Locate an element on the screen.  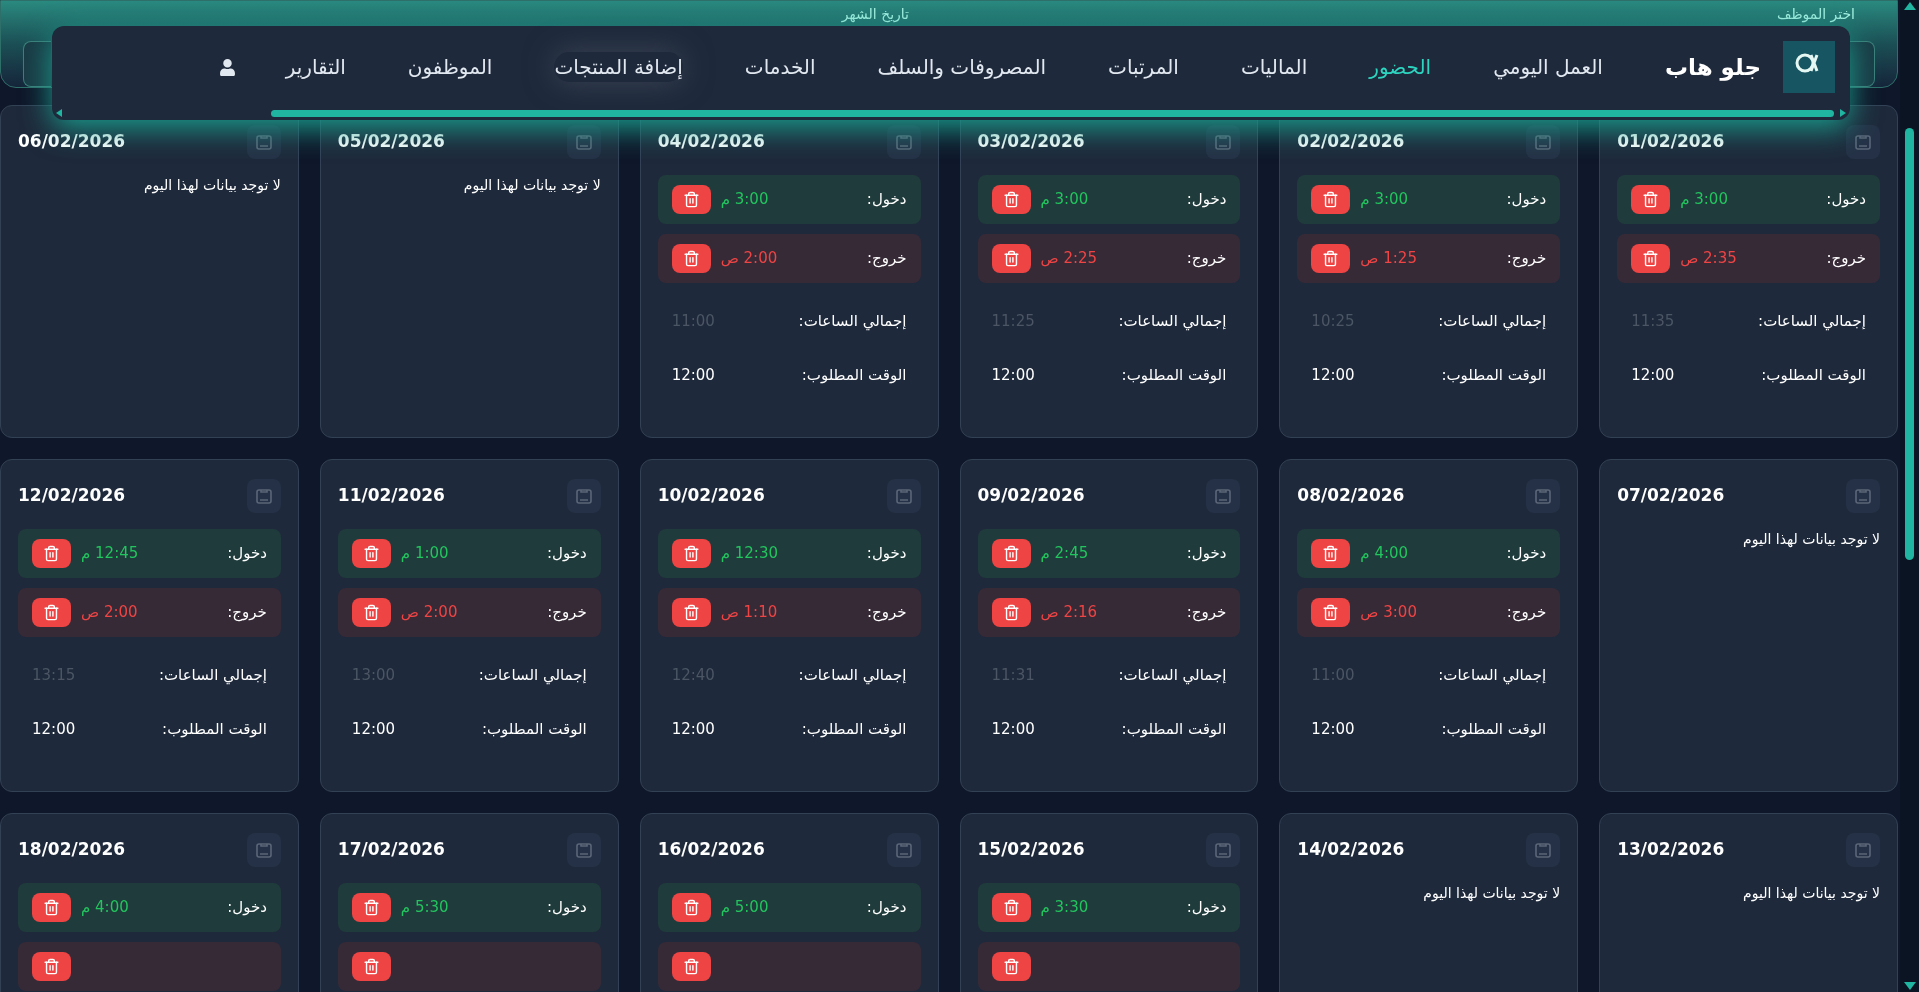
scroll-down-arrow-icon is located at coordinates (1909, 986).